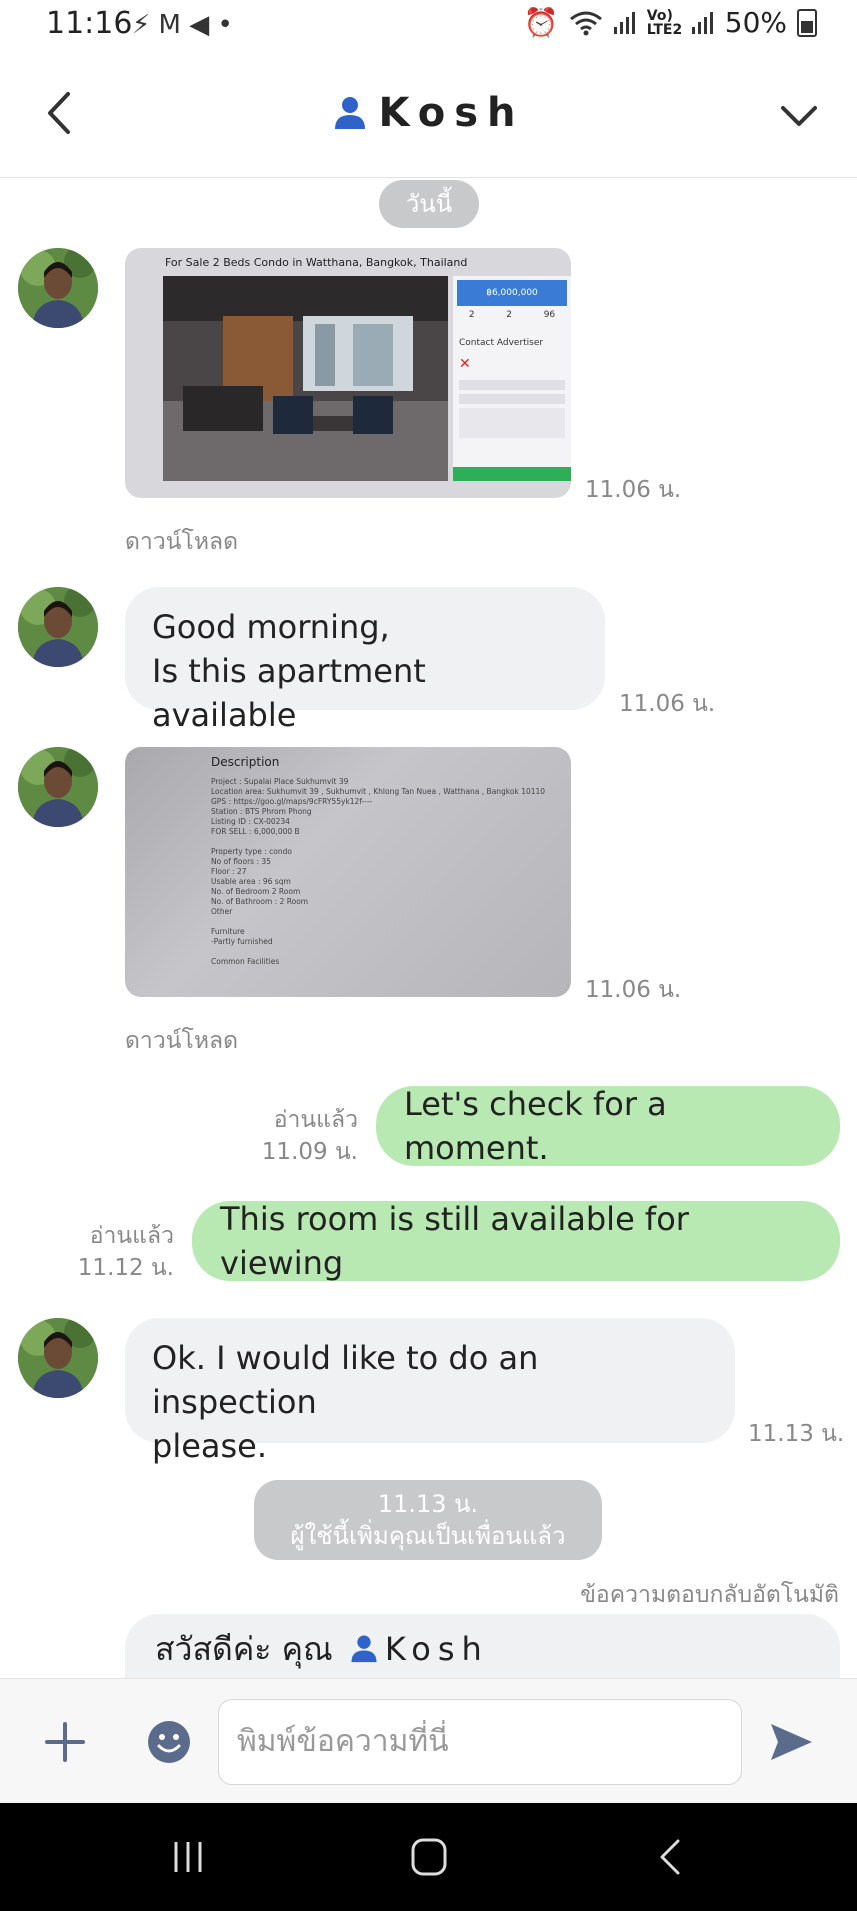 The image size is (857, 1911). What do you see at coordinates (451, 113) in the screenshot?
I see `chat-title-name: Kosh` at bounding box center [451, 113].